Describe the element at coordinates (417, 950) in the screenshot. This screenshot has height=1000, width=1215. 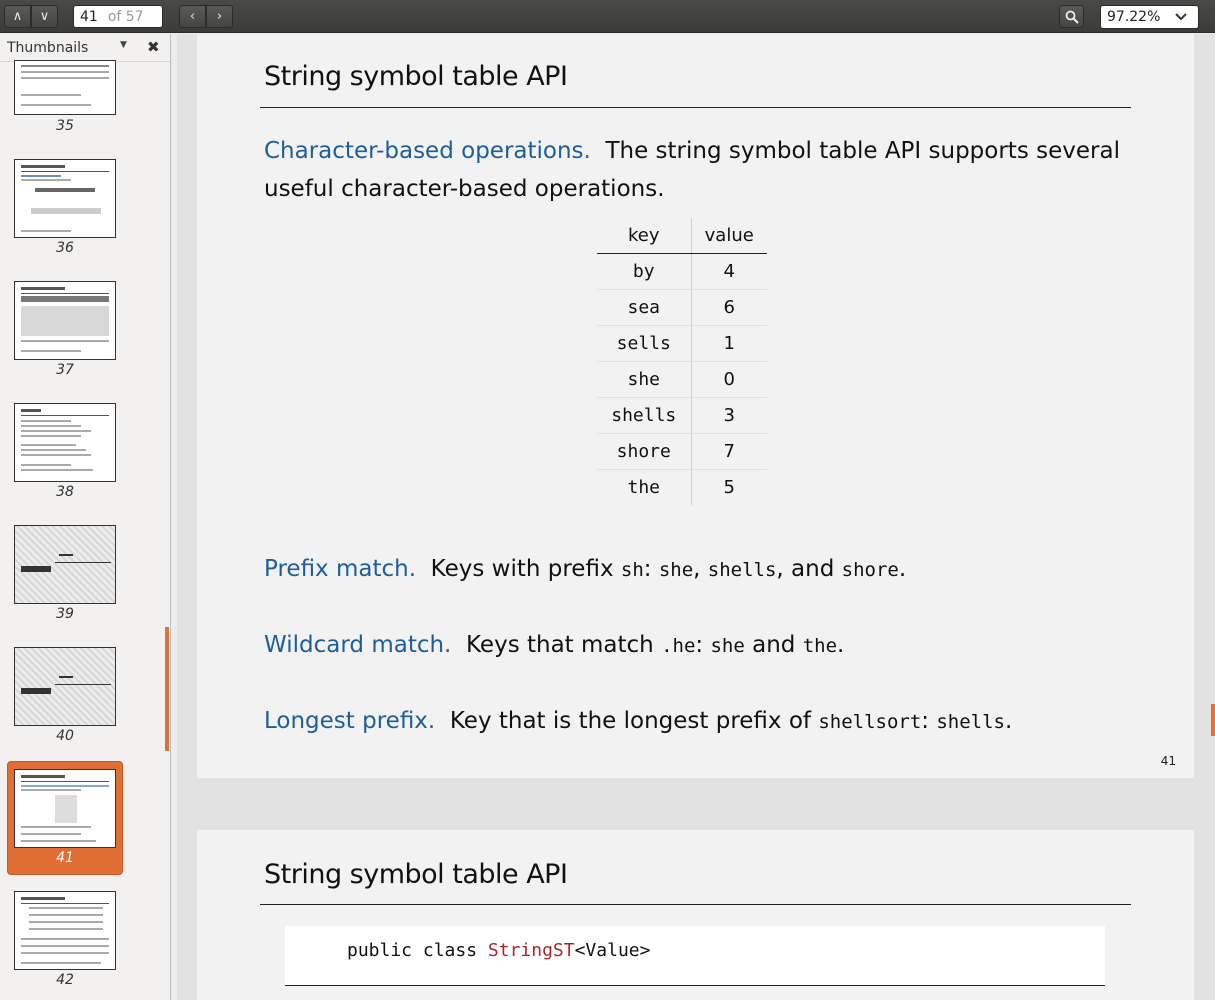
I see `code-keyword: public class` at that location.